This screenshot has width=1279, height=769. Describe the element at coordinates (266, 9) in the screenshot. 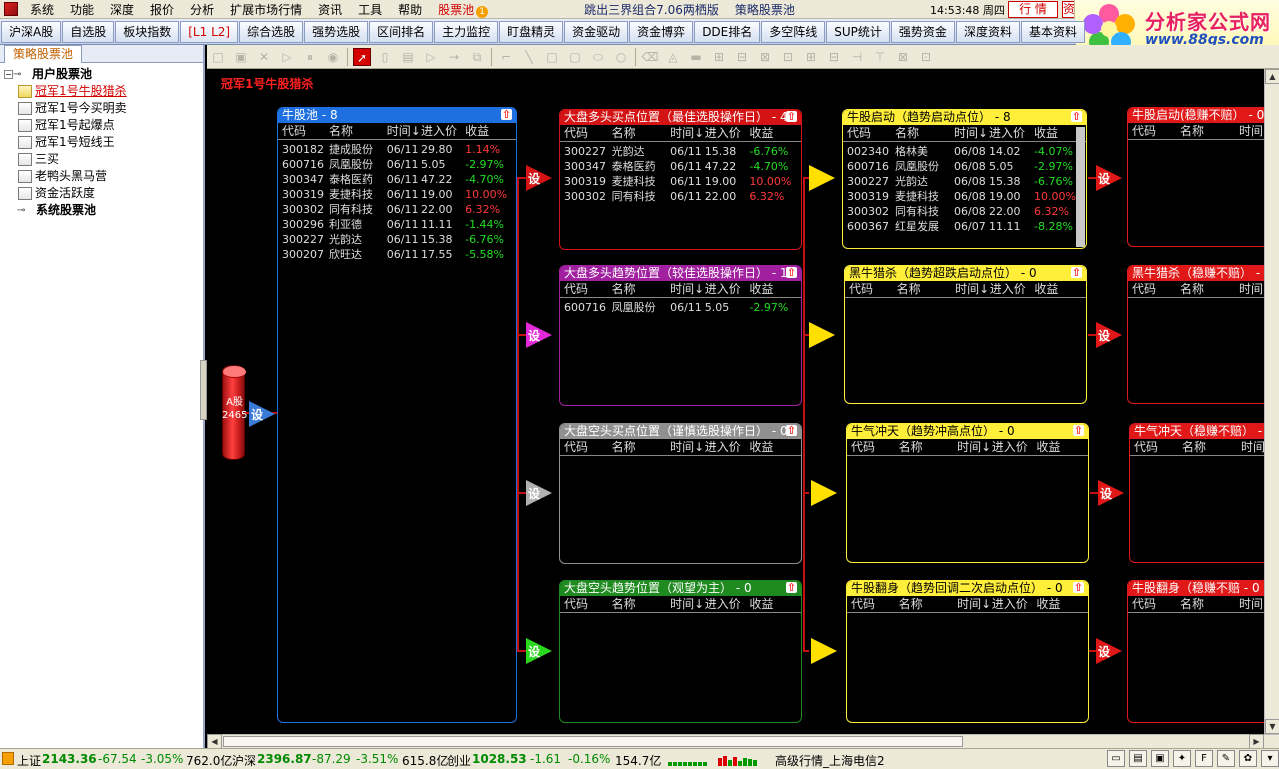

I see `menu-extended-market: 扩展市场行情` at that location.